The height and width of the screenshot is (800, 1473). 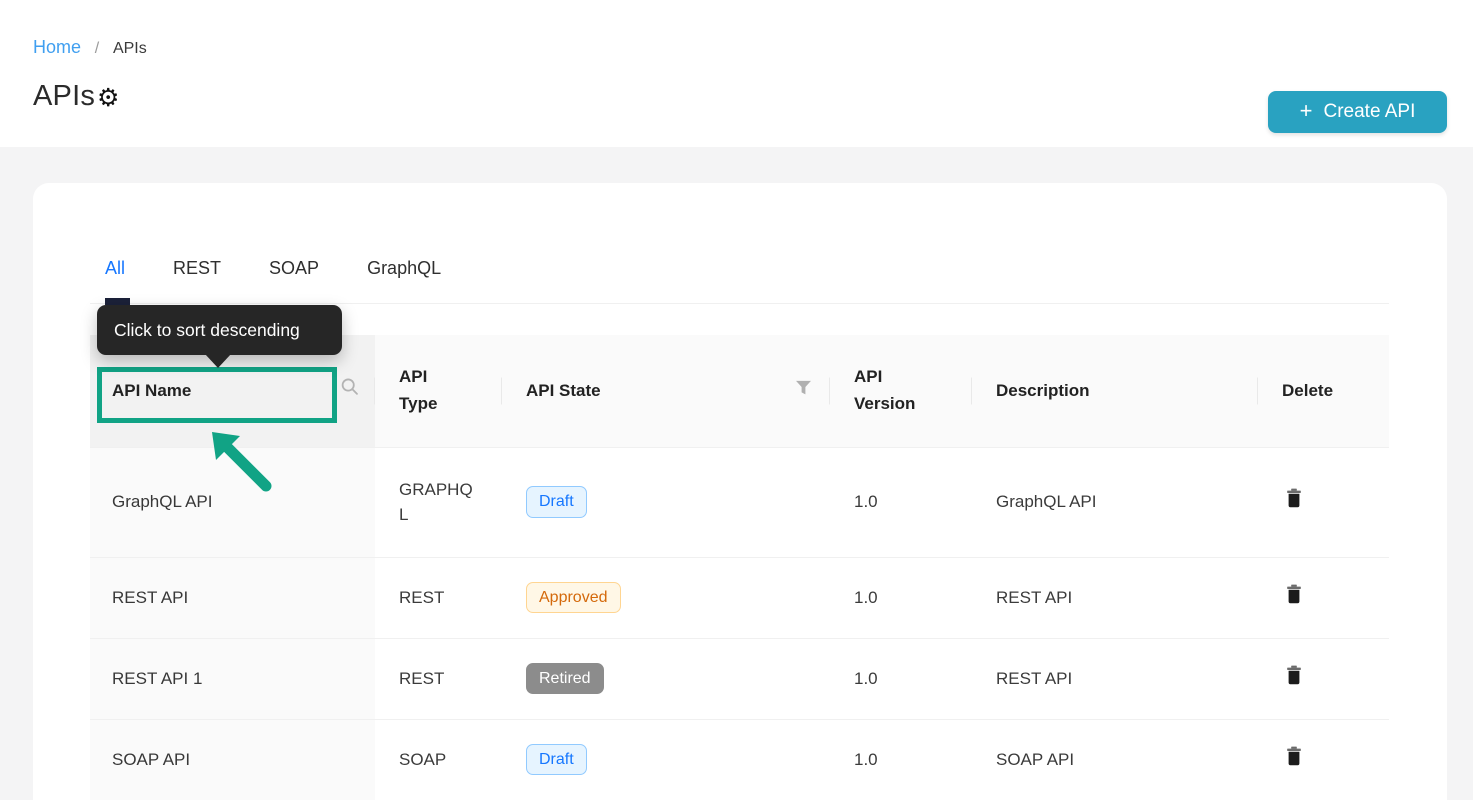 I want to click on create-api-button-label: Create API, so click(x=1369, y=111).